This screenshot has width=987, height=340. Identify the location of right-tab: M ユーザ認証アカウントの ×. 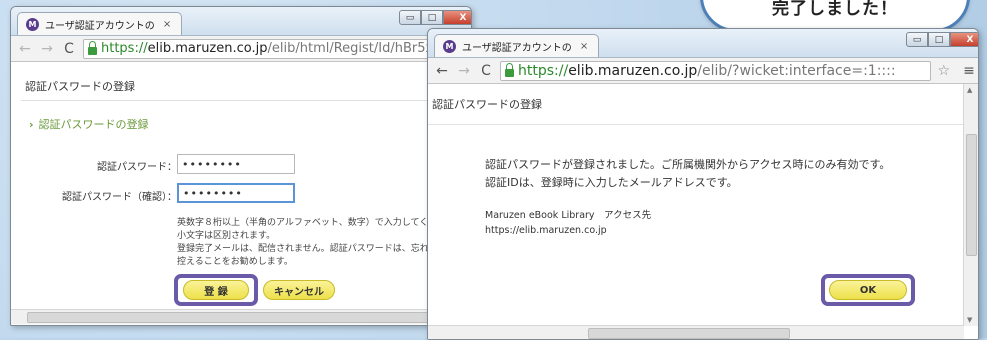
(517, 45).